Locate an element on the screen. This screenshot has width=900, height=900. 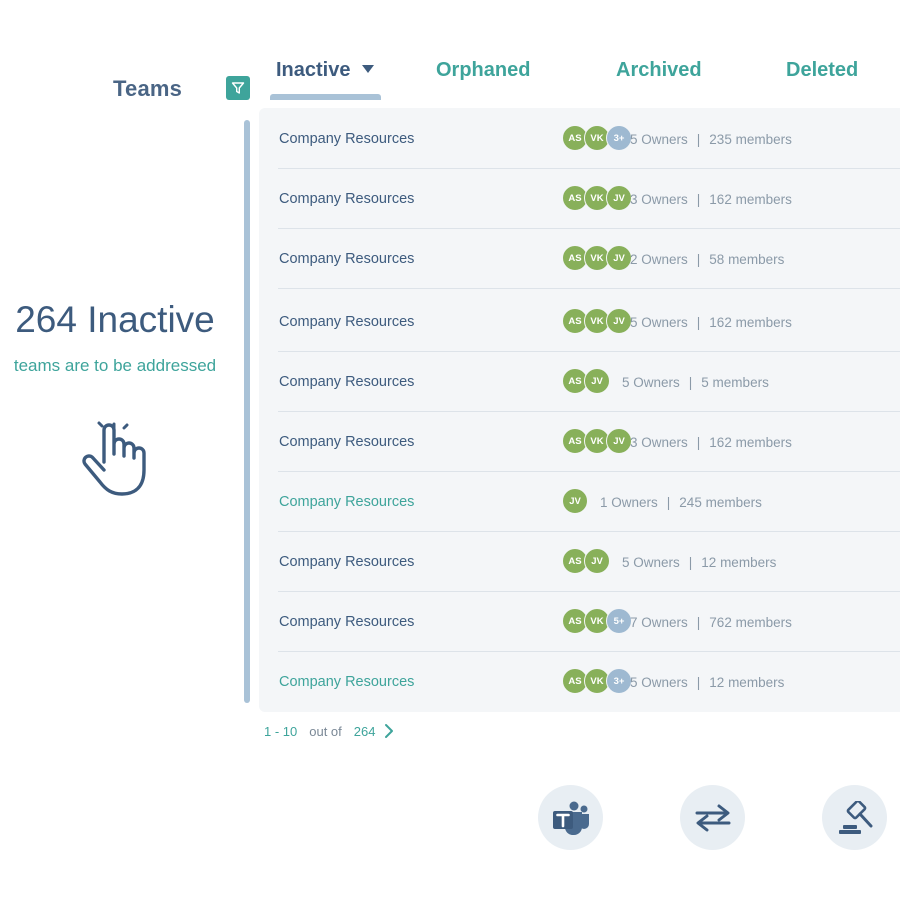
owners-count: 1 Owners is located at coordinates (629, 502).